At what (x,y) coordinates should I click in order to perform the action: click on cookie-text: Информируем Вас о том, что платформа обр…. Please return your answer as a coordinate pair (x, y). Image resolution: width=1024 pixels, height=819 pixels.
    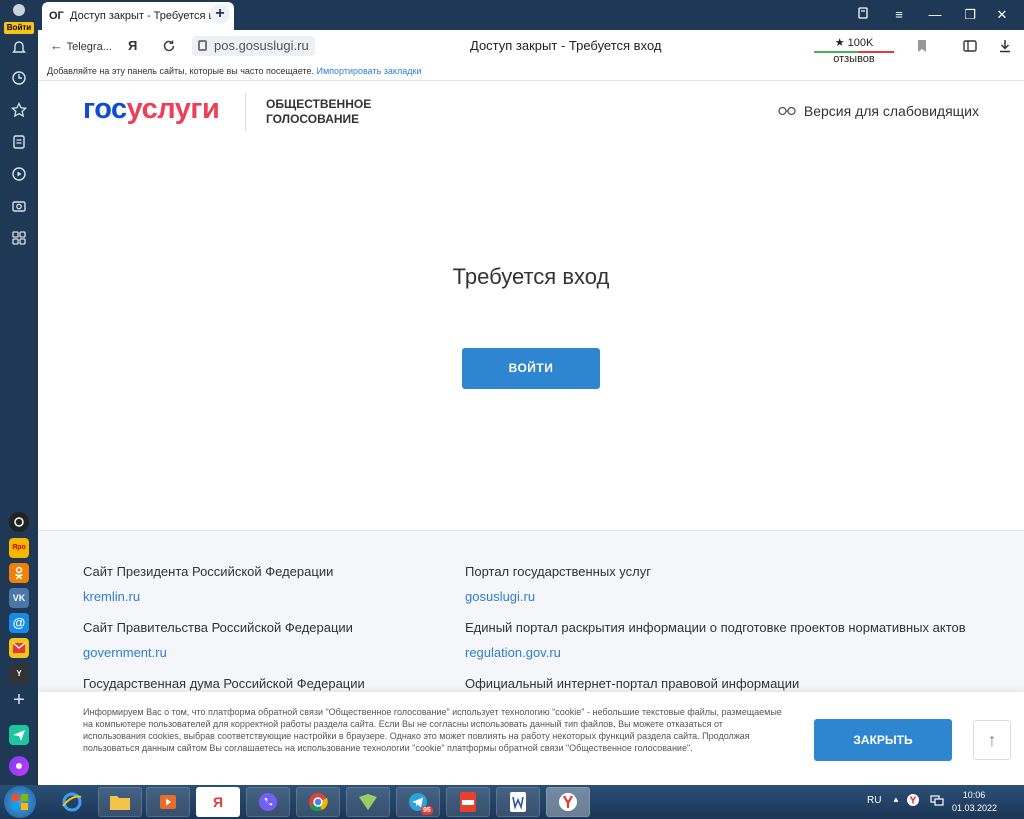
    Looking at the image, I should click on (432, 730).